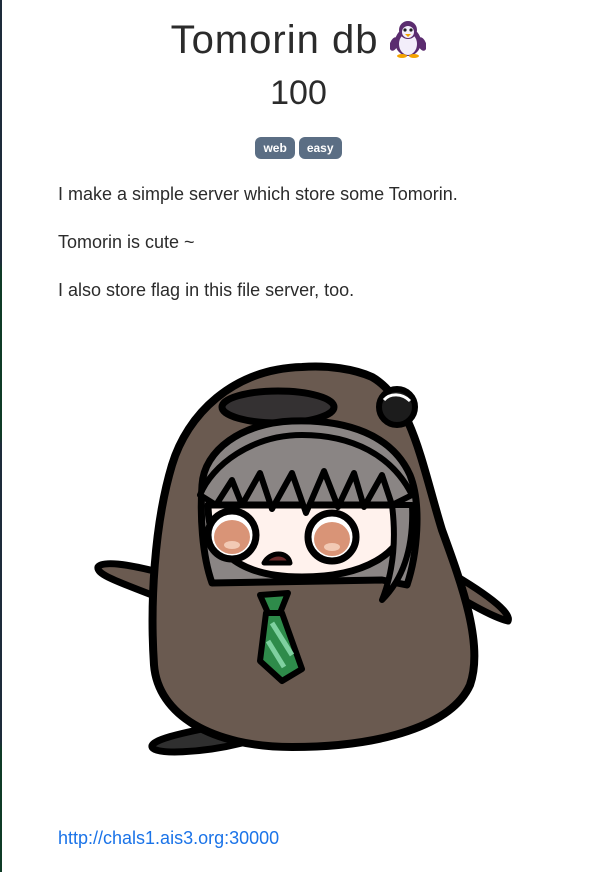 Image resolution: width=597 pixels, height=872 pixels. Describe the element at coordinates (1, 436) in the screenshot. I see `window-edge` at that location.